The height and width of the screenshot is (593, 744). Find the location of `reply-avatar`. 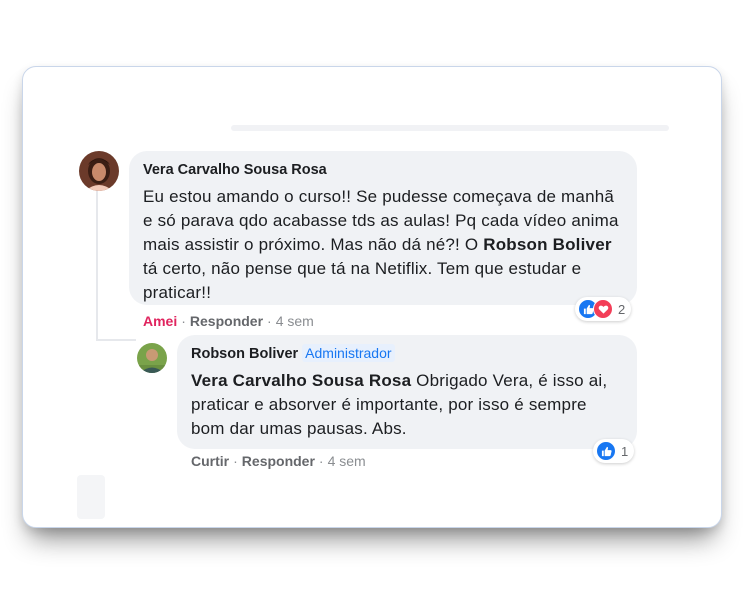

reply-avatar is located at coordinates (152, 358).